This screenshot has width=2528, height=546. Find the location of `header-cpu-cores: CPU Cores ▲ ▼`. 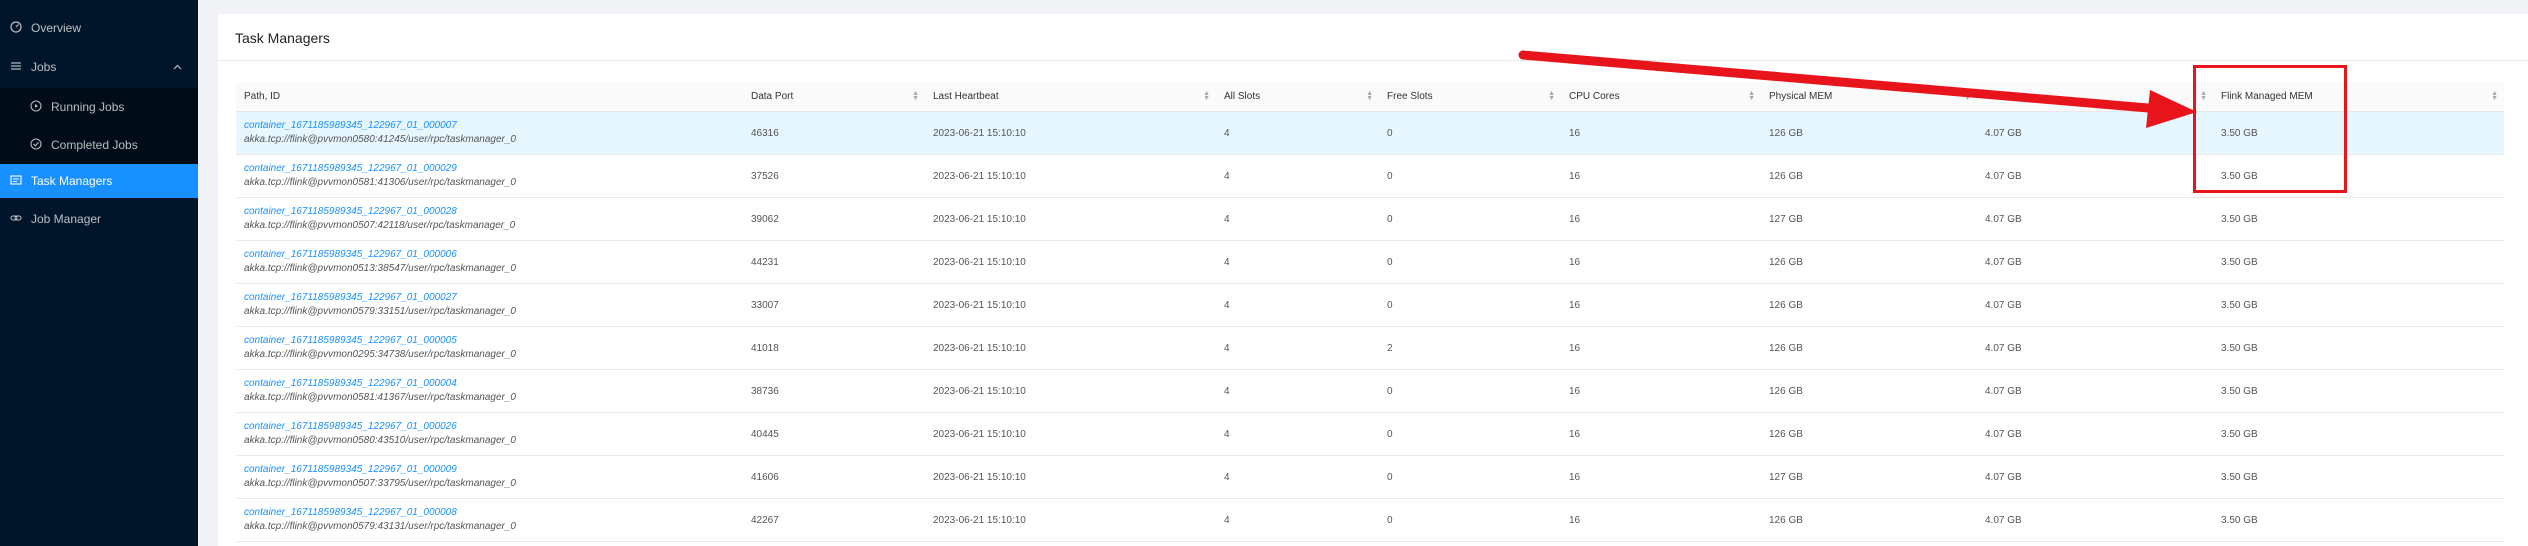

header-cpu-cores: CPU Cores ▲ ▼ is located at coordinates (1661, 97).